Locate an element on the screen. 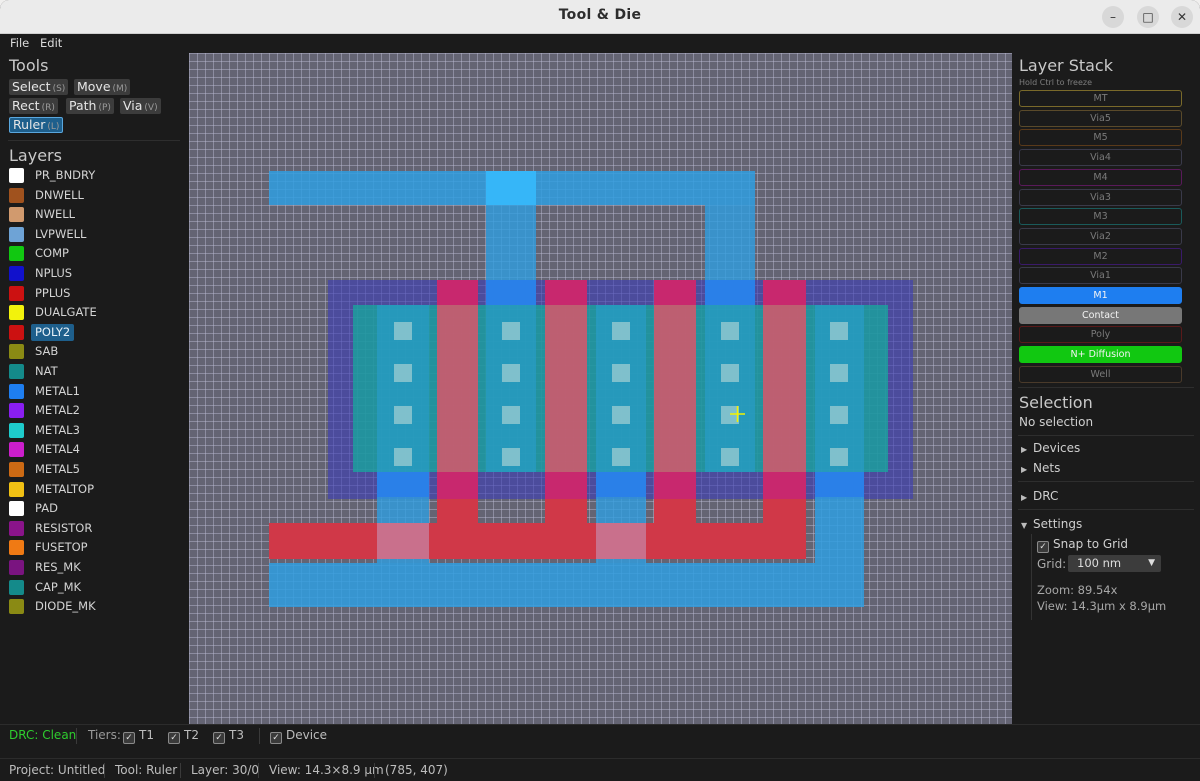 Image resolution: width=1200 pixels, height=781 pixels. settings-section: ▼ Settings is located at coordinates (1051, 524).